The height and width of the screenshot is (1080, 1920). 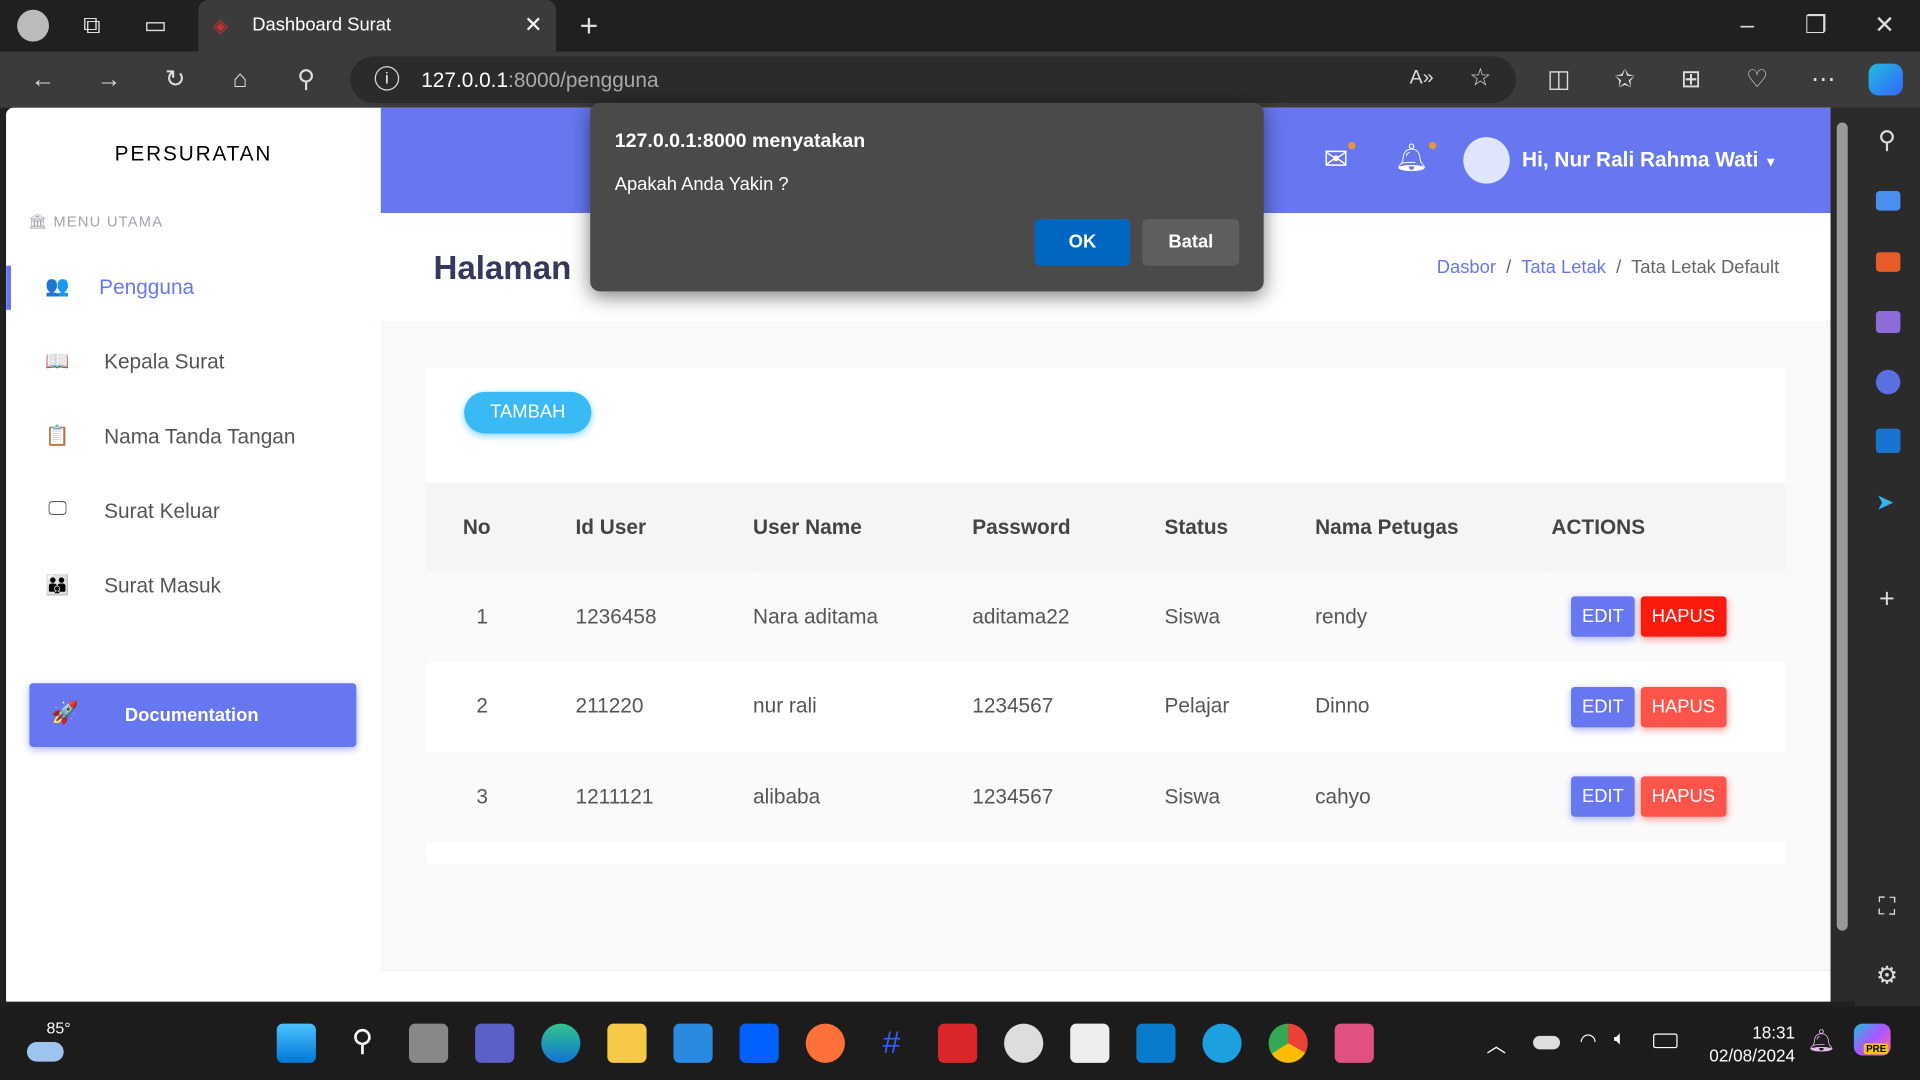 I want to click on volume-icon: 🔈︎, so click(x=1620, y=1040).